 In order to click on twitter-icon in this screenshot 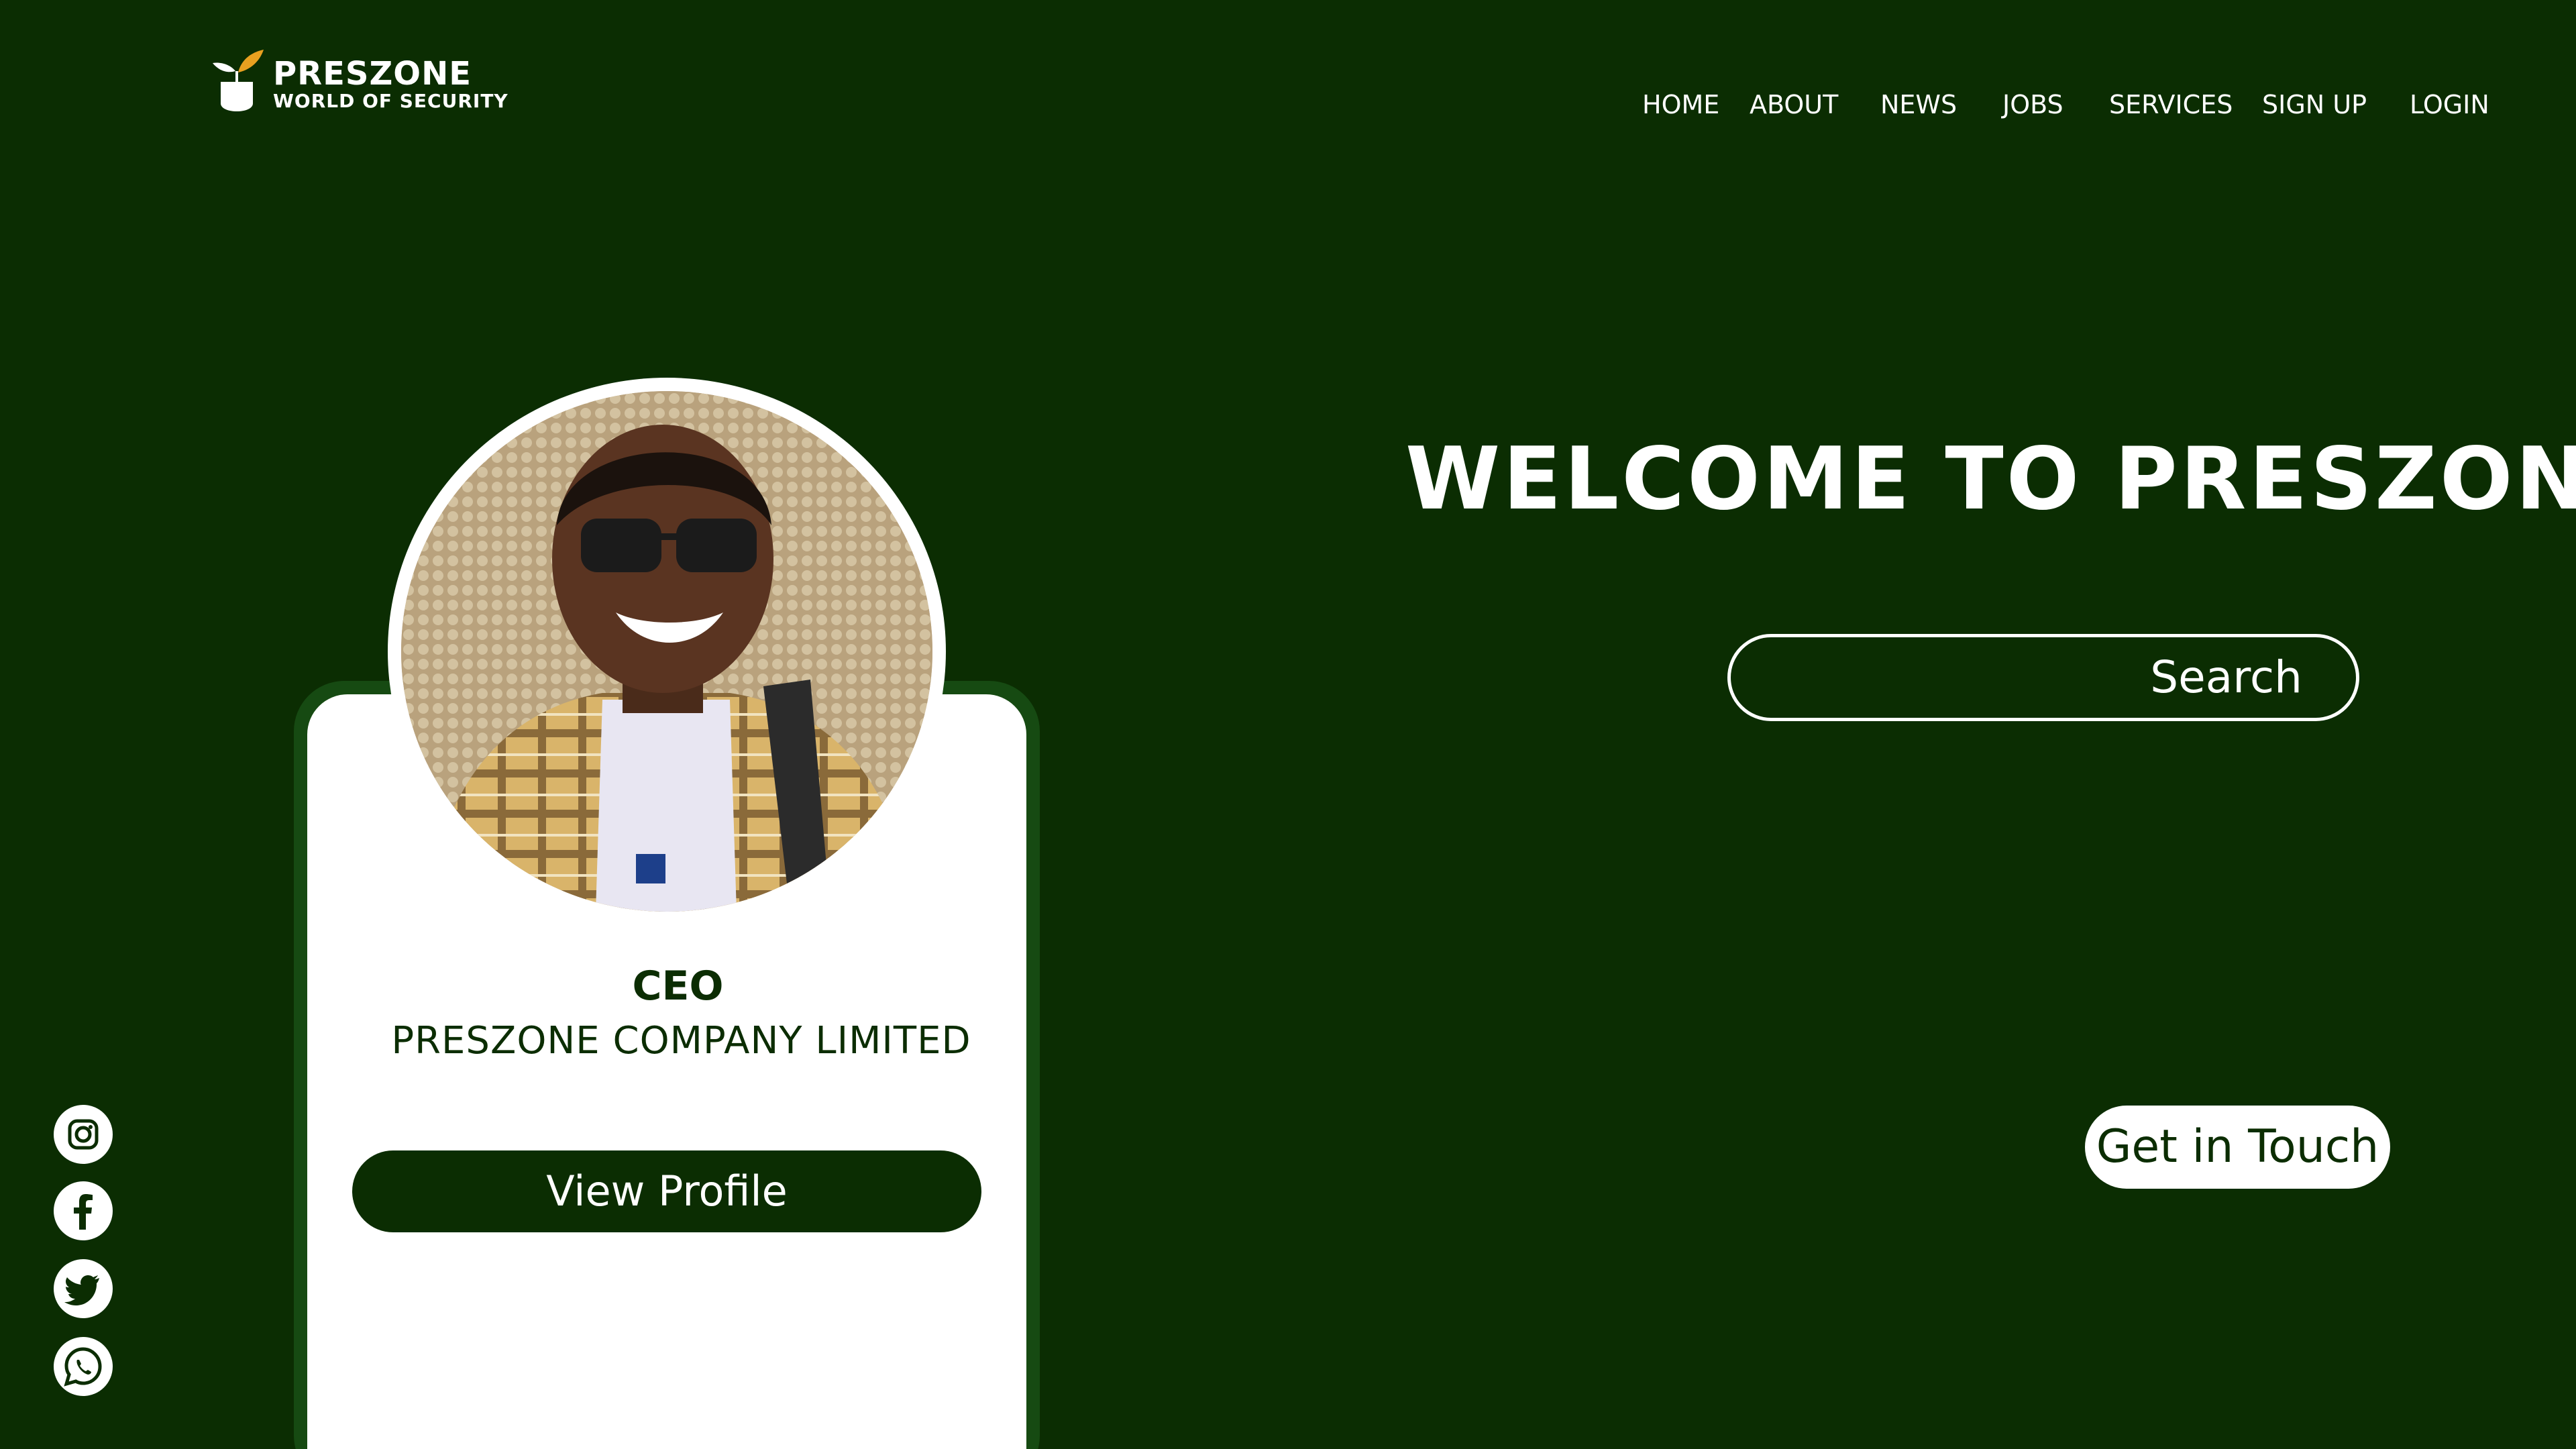, I will do `click(83, 1288)`.